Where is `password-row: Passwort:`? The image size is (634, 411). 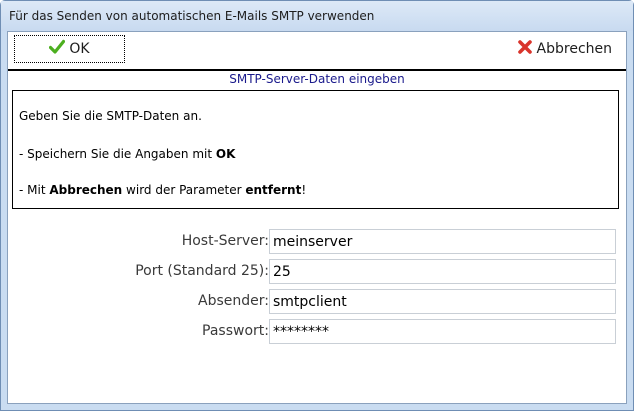
password-row: Passwort: is located at coordinates (317, 332).